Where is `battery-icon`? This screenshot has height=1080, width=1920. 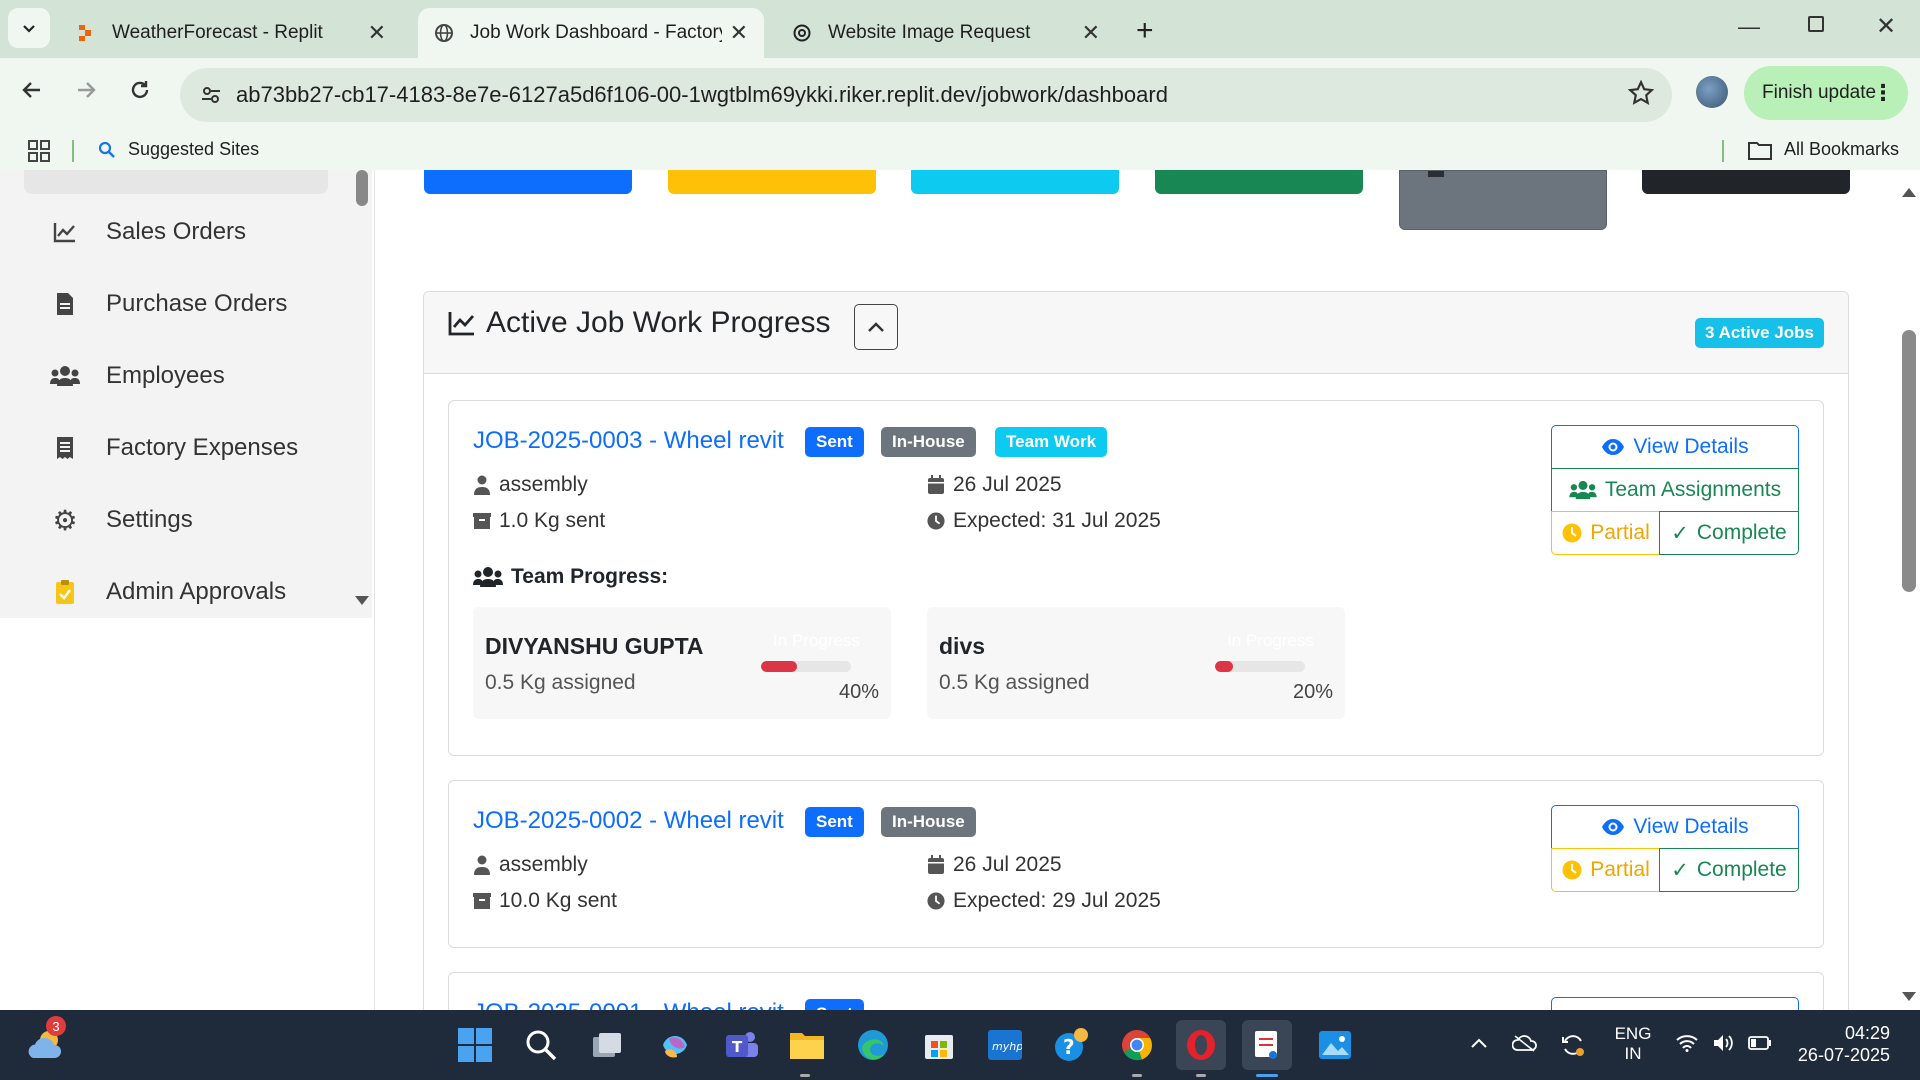
battery-icon is located at coordinates (1760, 1045).